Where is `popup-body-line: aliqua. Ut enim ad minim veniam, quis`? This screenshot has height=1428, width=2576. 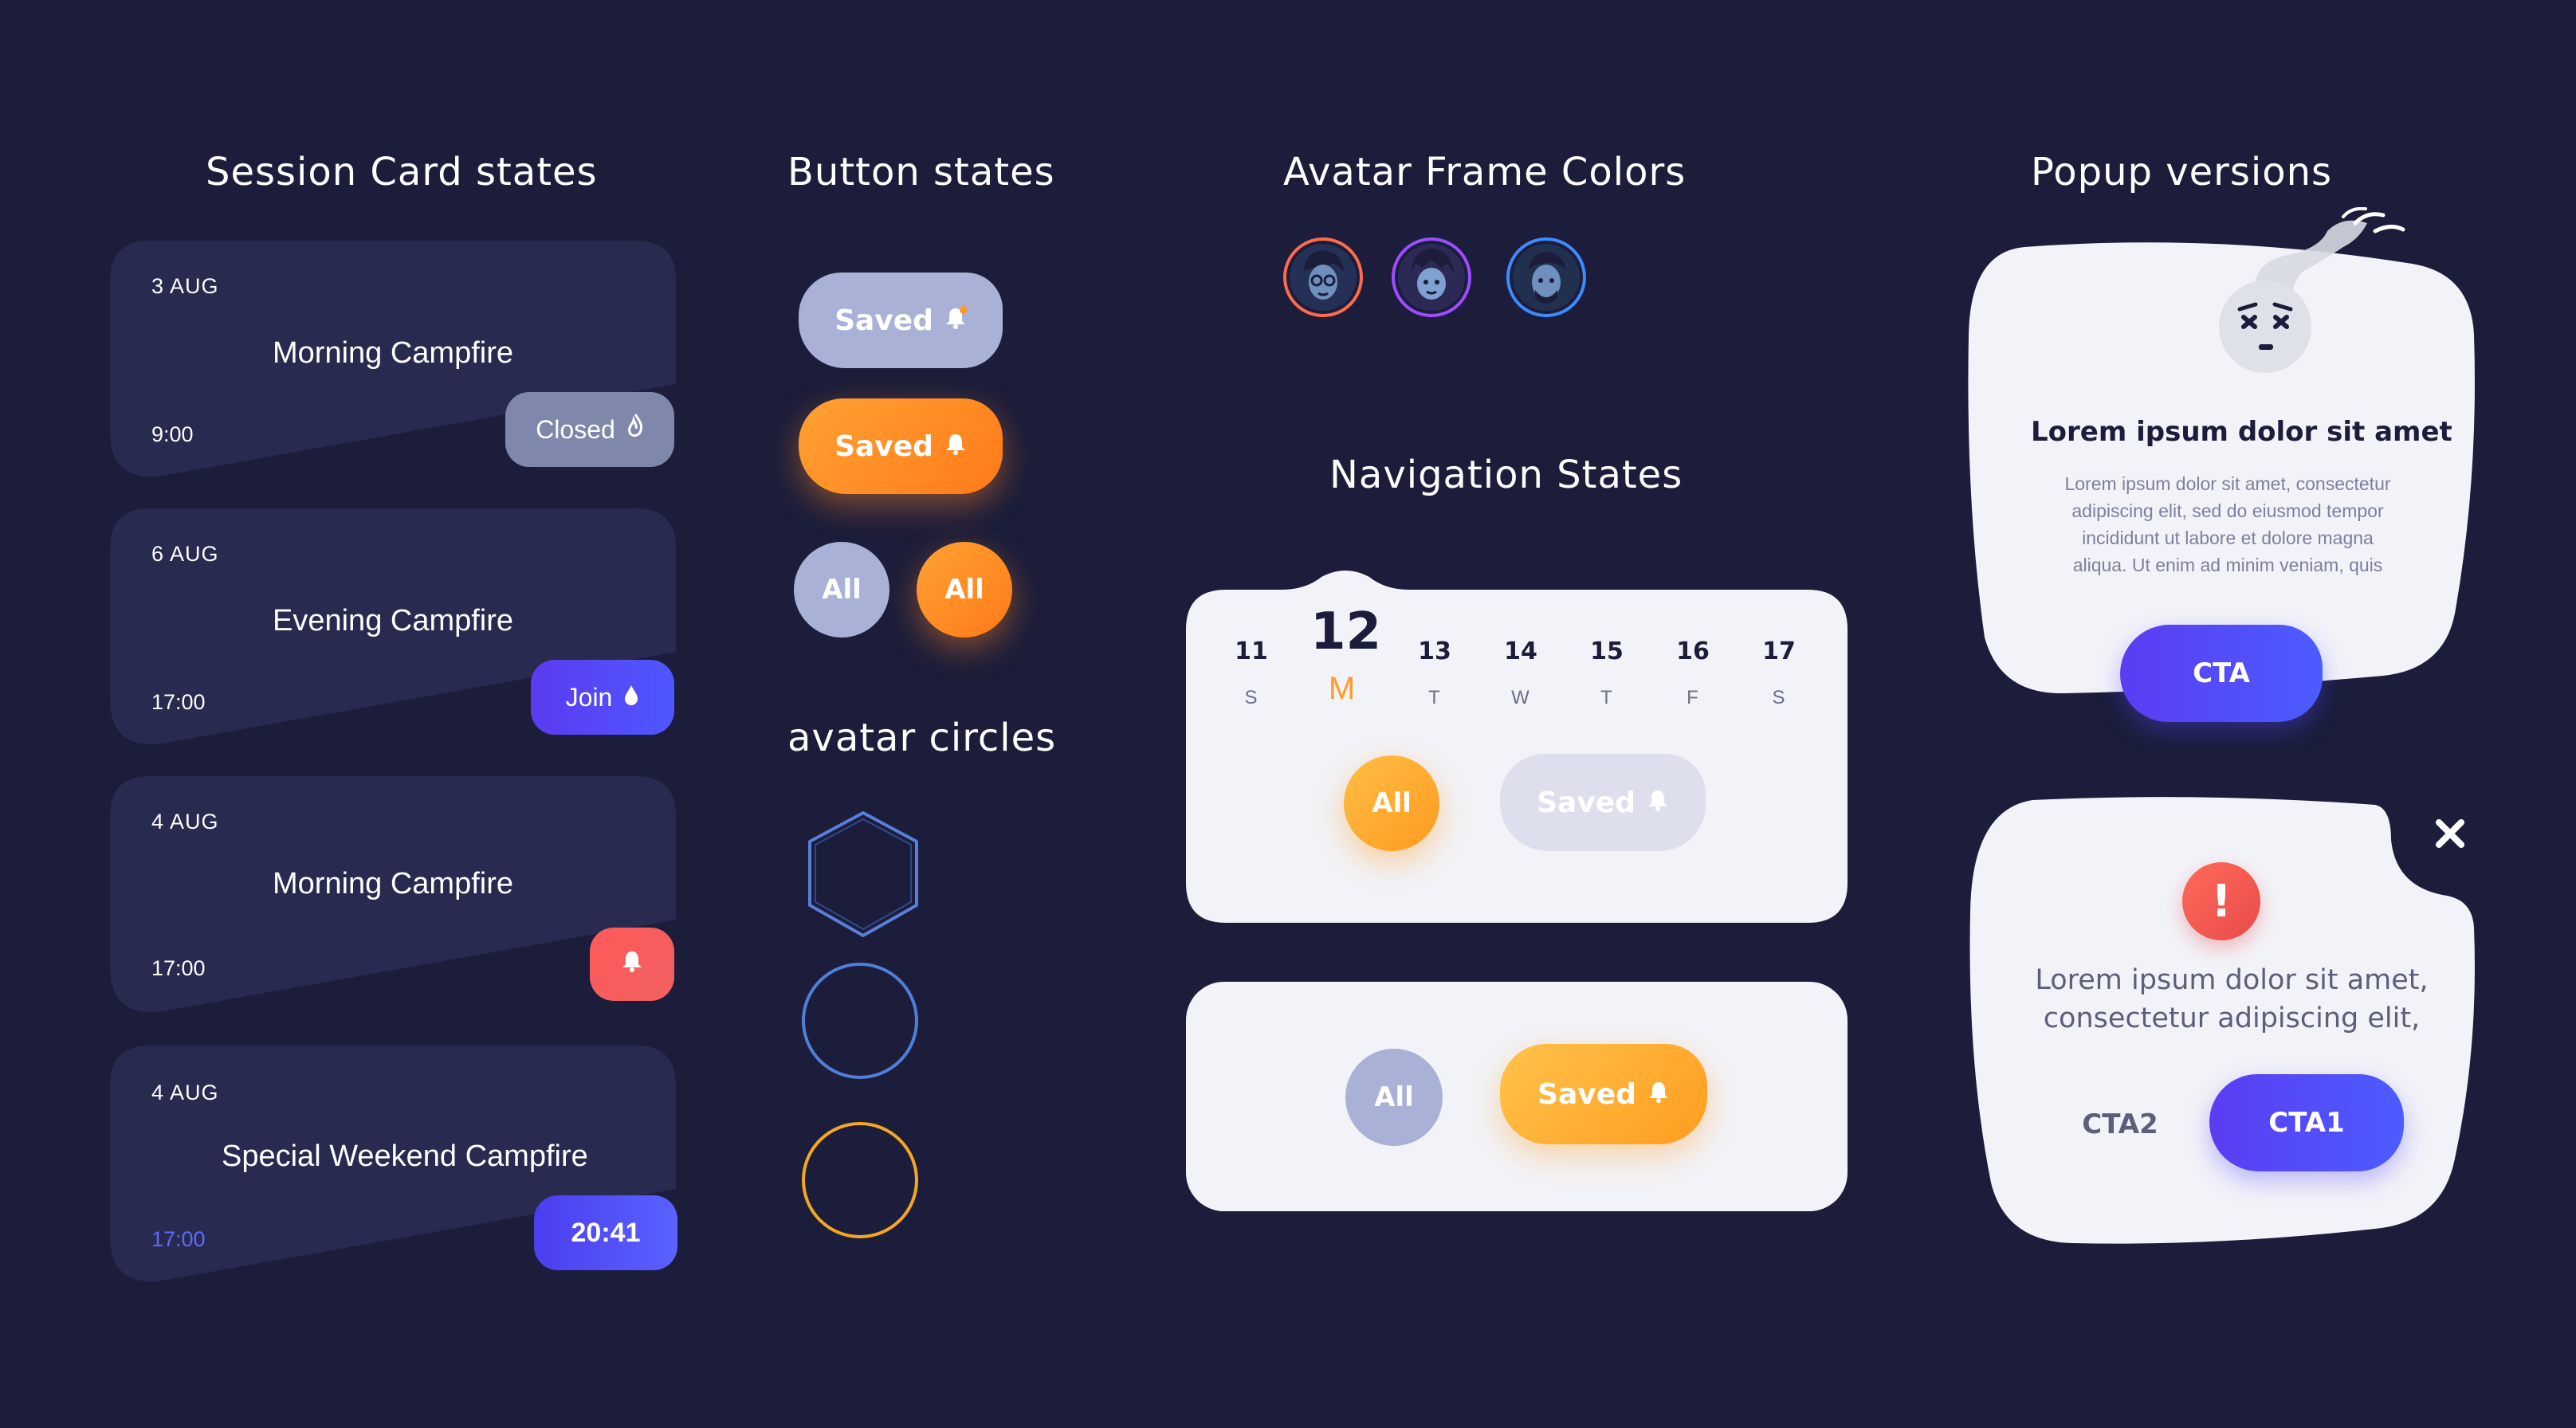
popup-body-line: aliqua. Ut enim ad minim veniam, quis is located at coordinates (2227, 565).